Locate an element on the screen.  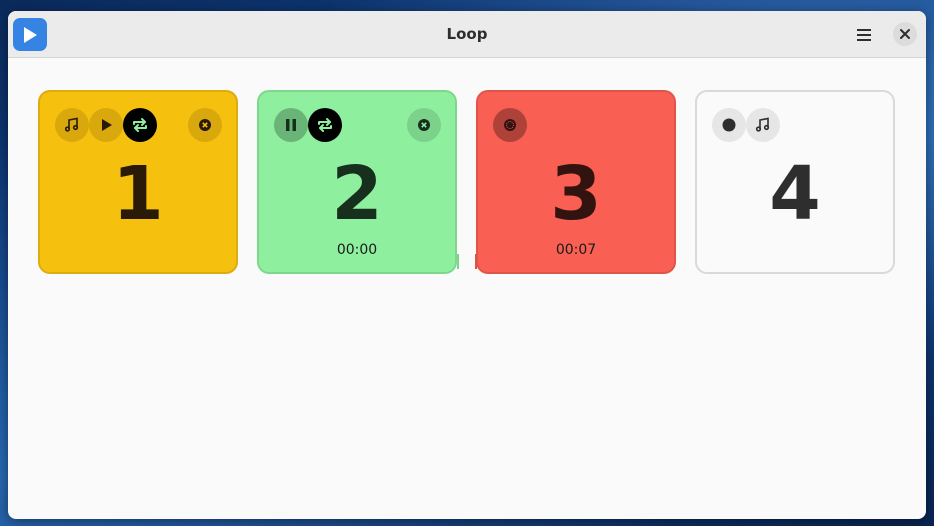
loop-number: 2 is located at coordinates (357, 194).